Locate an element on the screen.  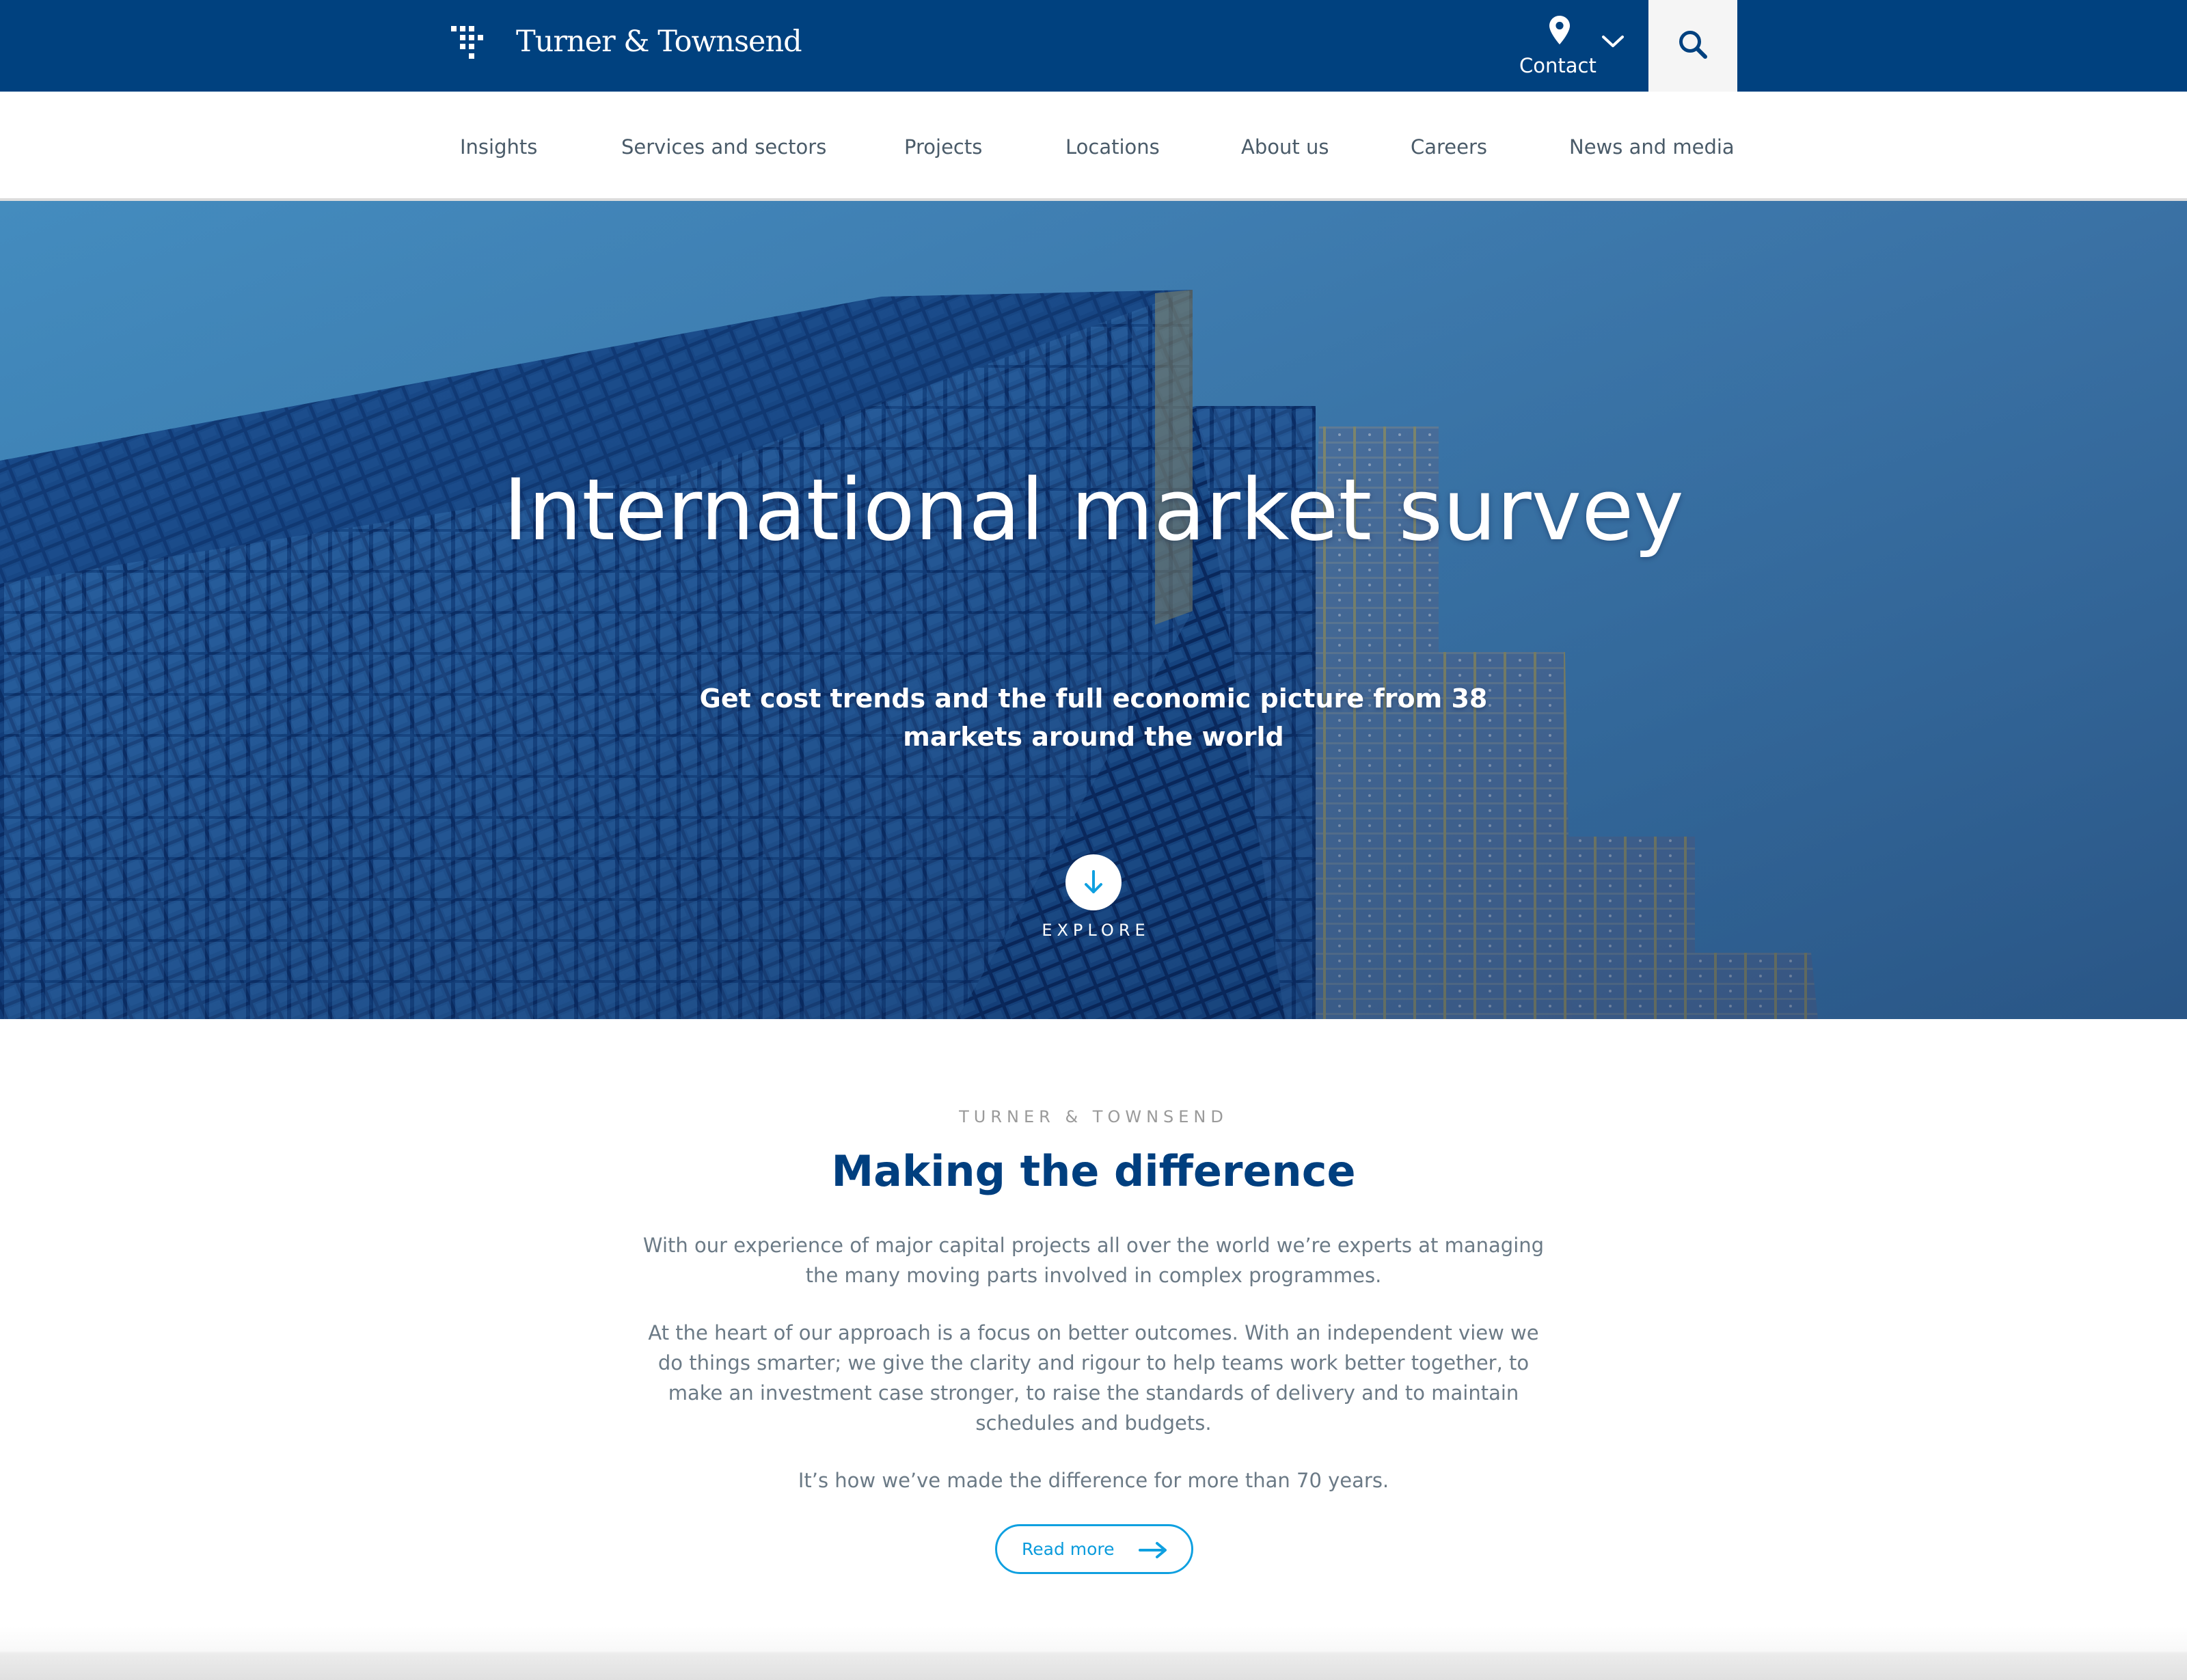
explore-circle is located at coordinates (1093, 882).